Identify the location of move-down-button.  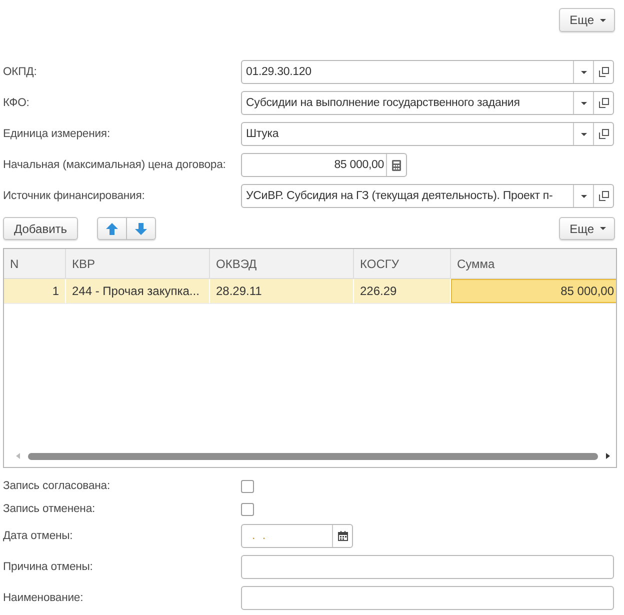
(141, 228).